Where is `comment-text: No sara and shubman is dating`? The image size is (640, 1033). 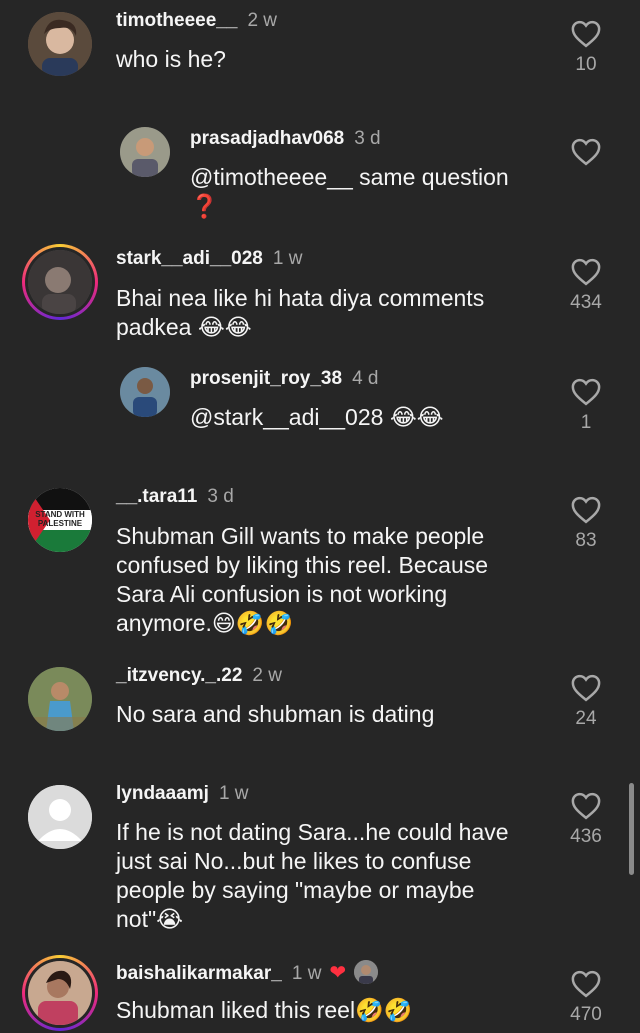 comment-text: No sara and shubman is dating is located at coordinates (275, 714).